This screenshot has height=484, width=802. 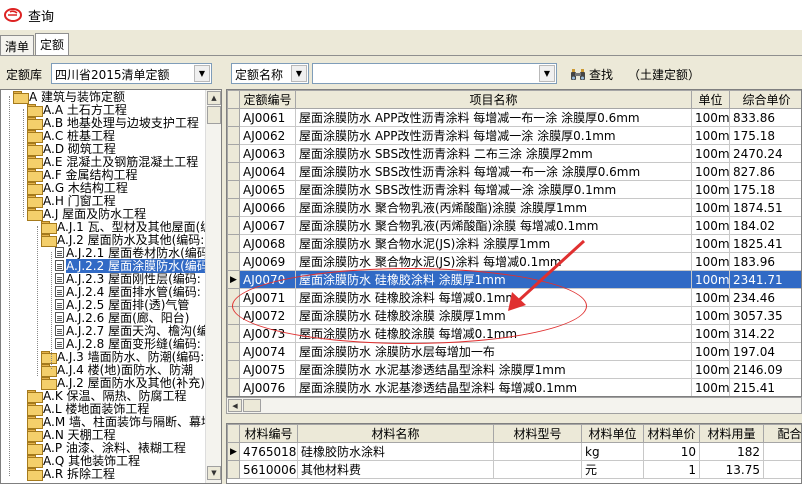 I want to click on table-cell: 183.96, so click(x=765, y=261).